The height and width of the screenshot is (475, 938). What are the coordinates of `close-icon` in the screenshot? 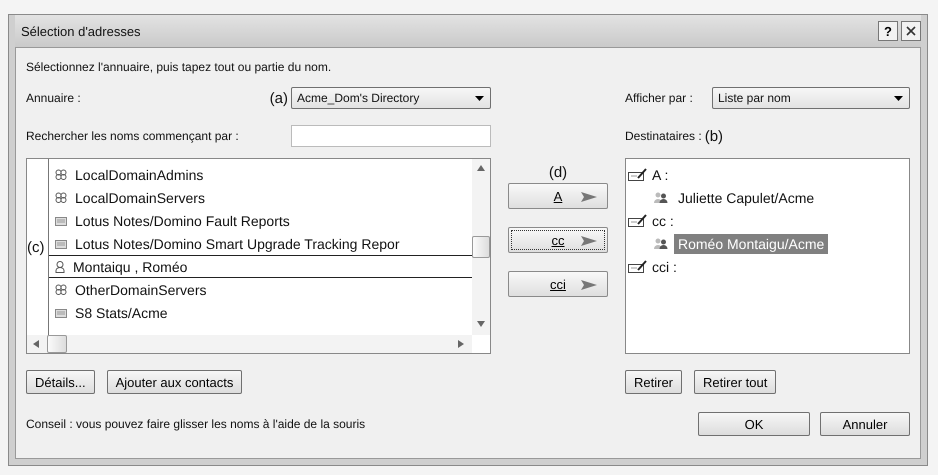 It's located at (911, 31).